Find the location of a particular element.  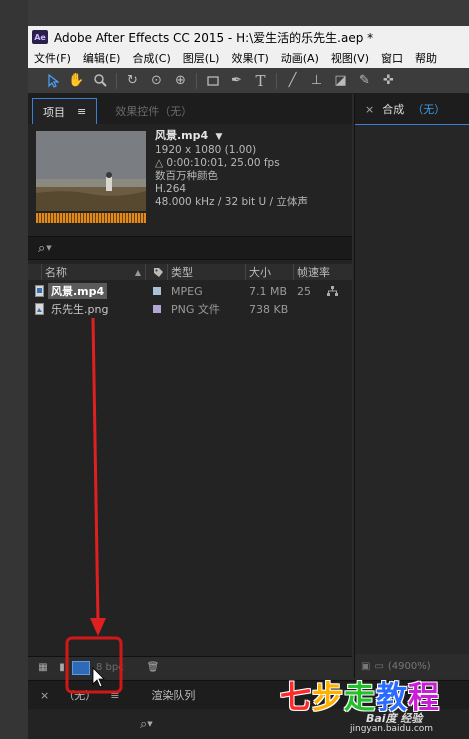

column-header-name: 名称 ▲ is located at coordinates (94, 272).